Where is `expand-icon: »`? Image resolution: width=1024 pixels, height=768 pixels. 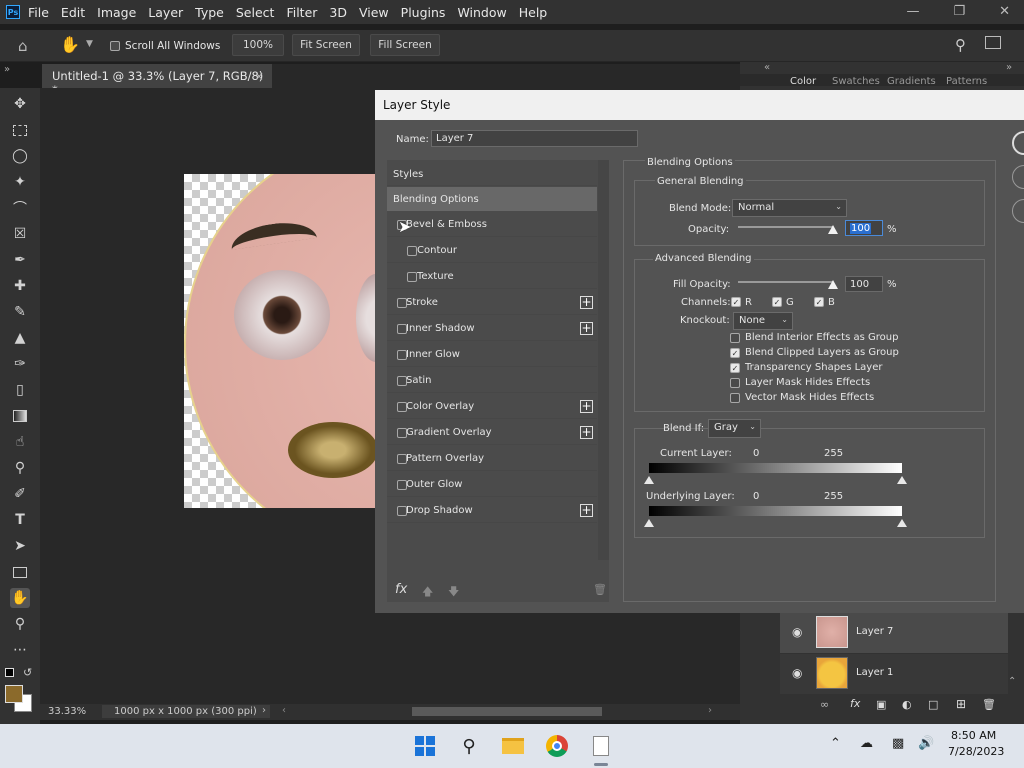 expand-icon: » is located at coordinates (1009, 67).